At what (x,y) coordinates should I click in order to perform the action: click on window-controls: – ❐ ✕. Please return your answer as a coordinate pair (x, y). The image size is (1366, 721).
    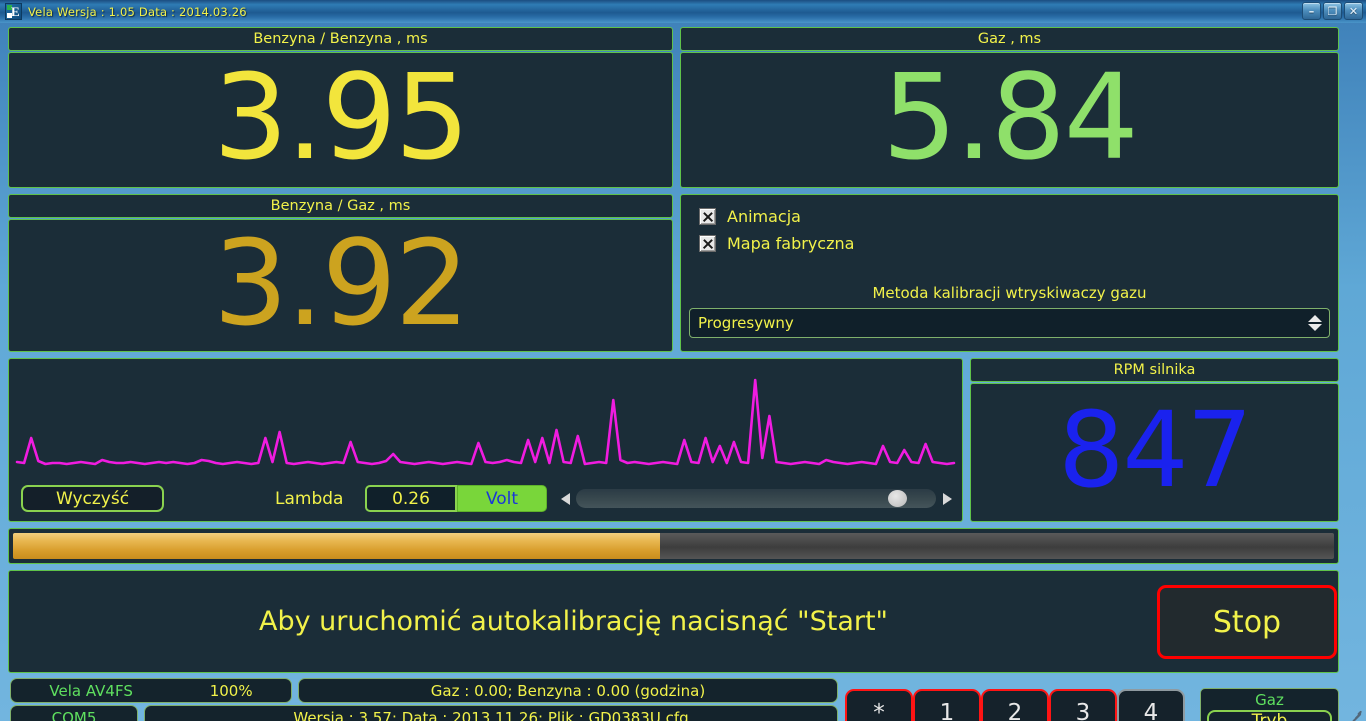
    Looking at the image, I should click on (1332, 11).